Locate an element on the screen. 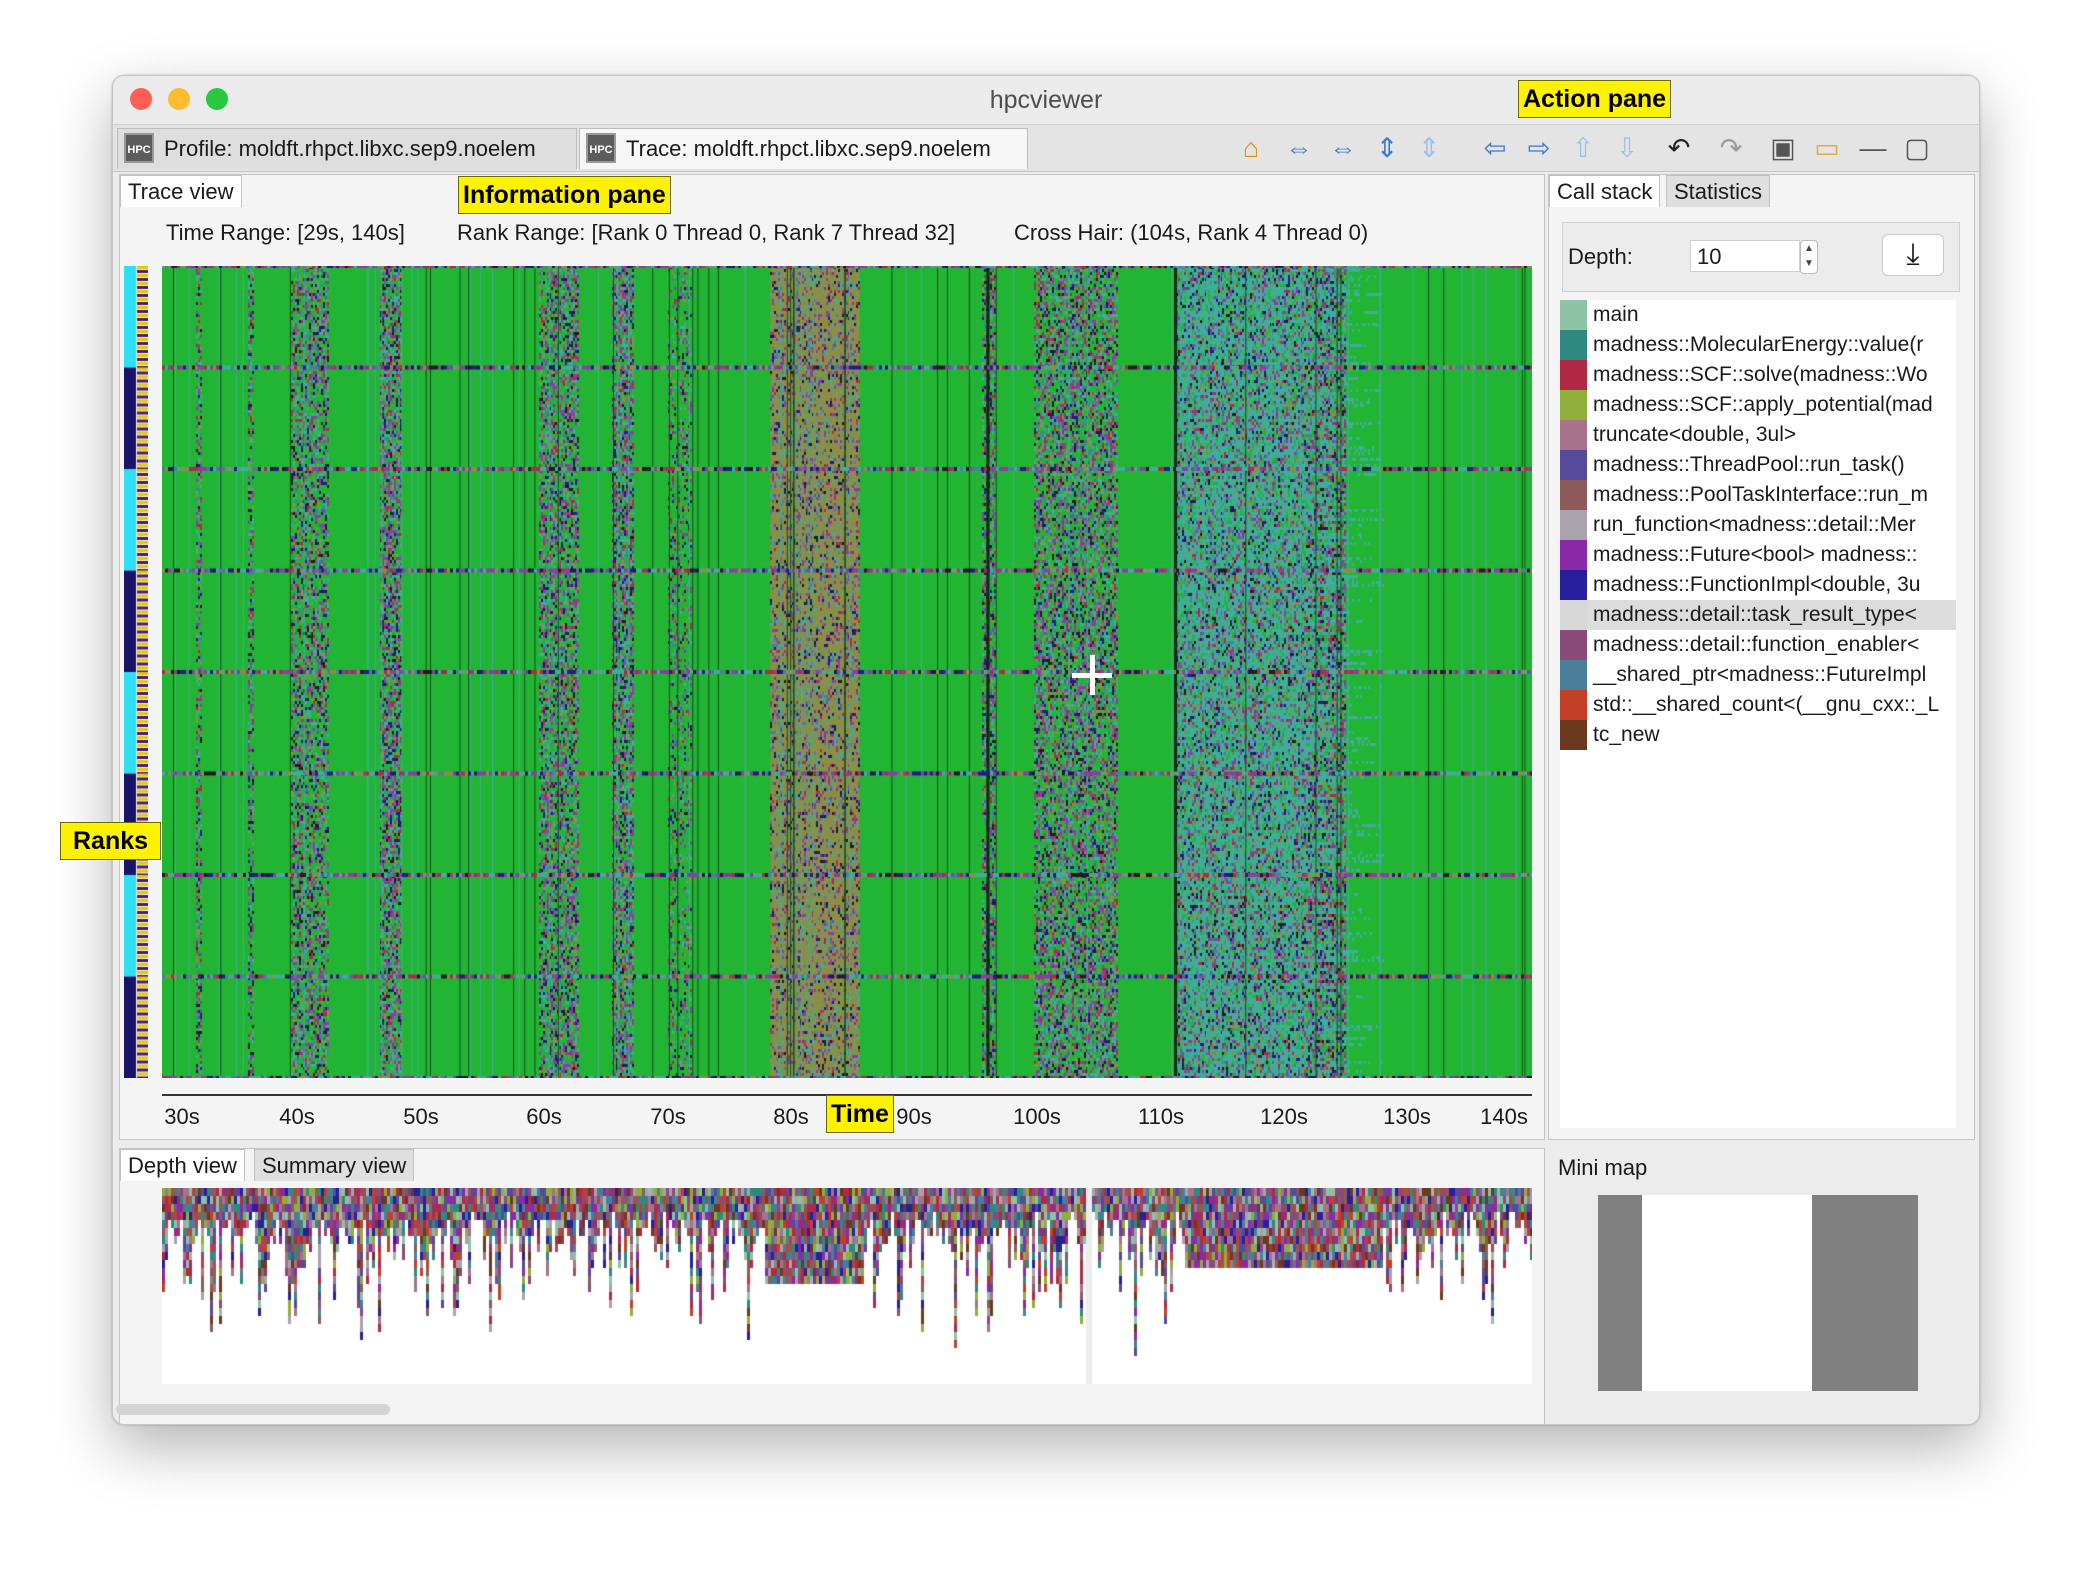 This screenshot has width=2088, height=1570. zoom-out-time-button: ⇔ is located at coordinates (1343, 148).